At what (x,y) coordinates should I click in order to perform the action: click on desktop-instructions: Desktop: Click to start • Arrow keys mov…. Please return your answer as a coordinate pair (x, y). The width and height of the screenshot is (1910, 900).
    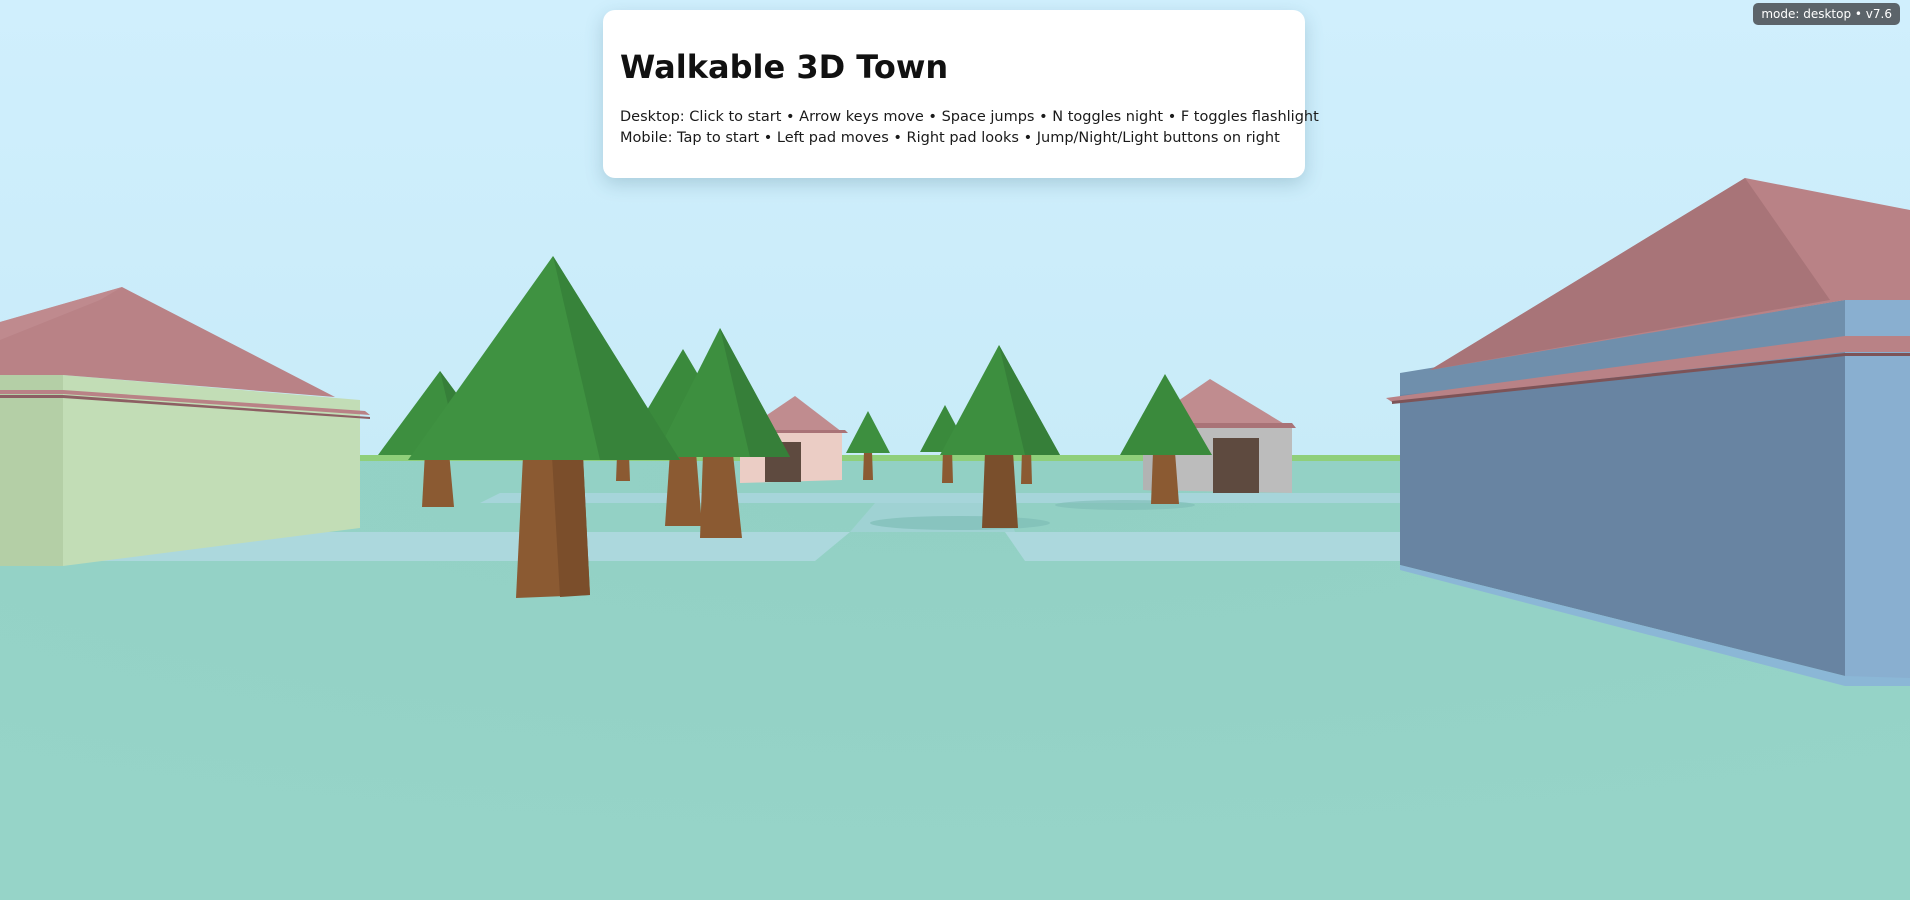
    Looking at the image, I should click on (969, 117).